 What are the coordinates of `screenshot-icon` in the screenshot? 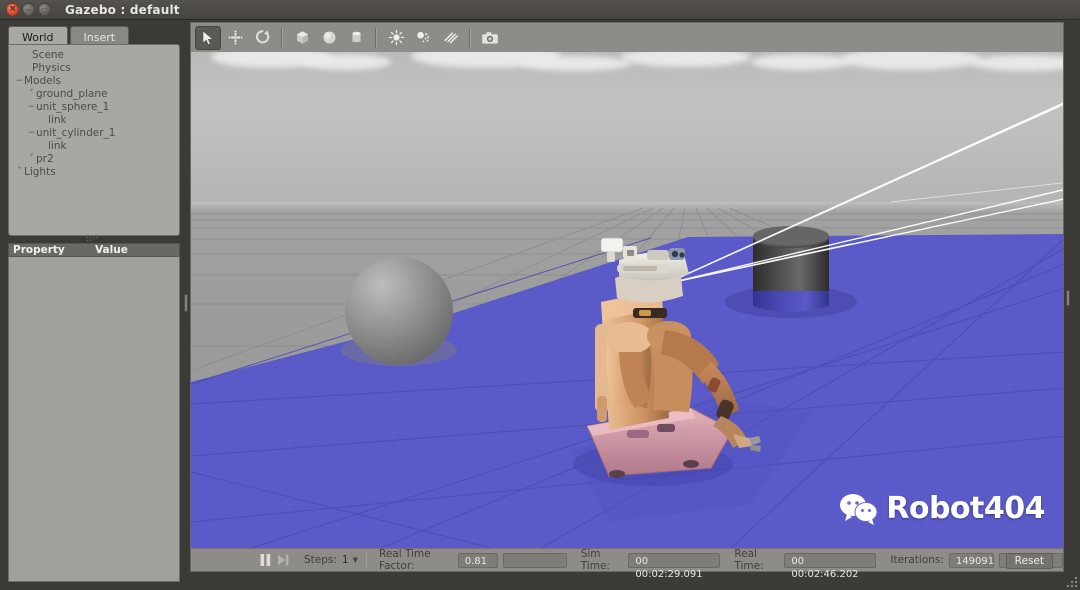 It's located at (490, 37).